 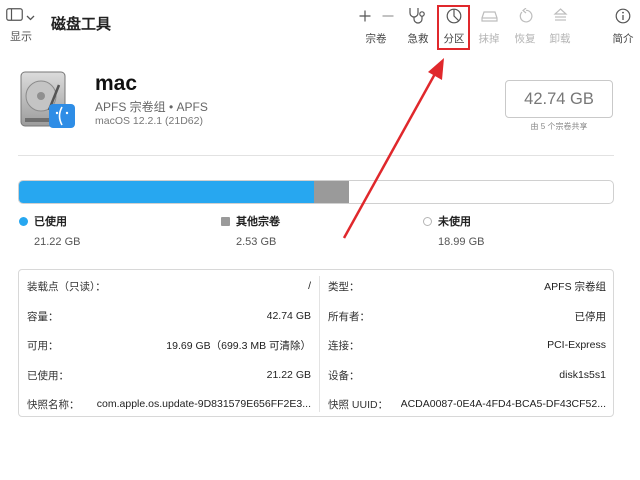 What do you see at coordinates (169, 316) in the screenshot?
I see `info-row-capacity: 容量： 42.74 GB` at bounding box center [169, 316].